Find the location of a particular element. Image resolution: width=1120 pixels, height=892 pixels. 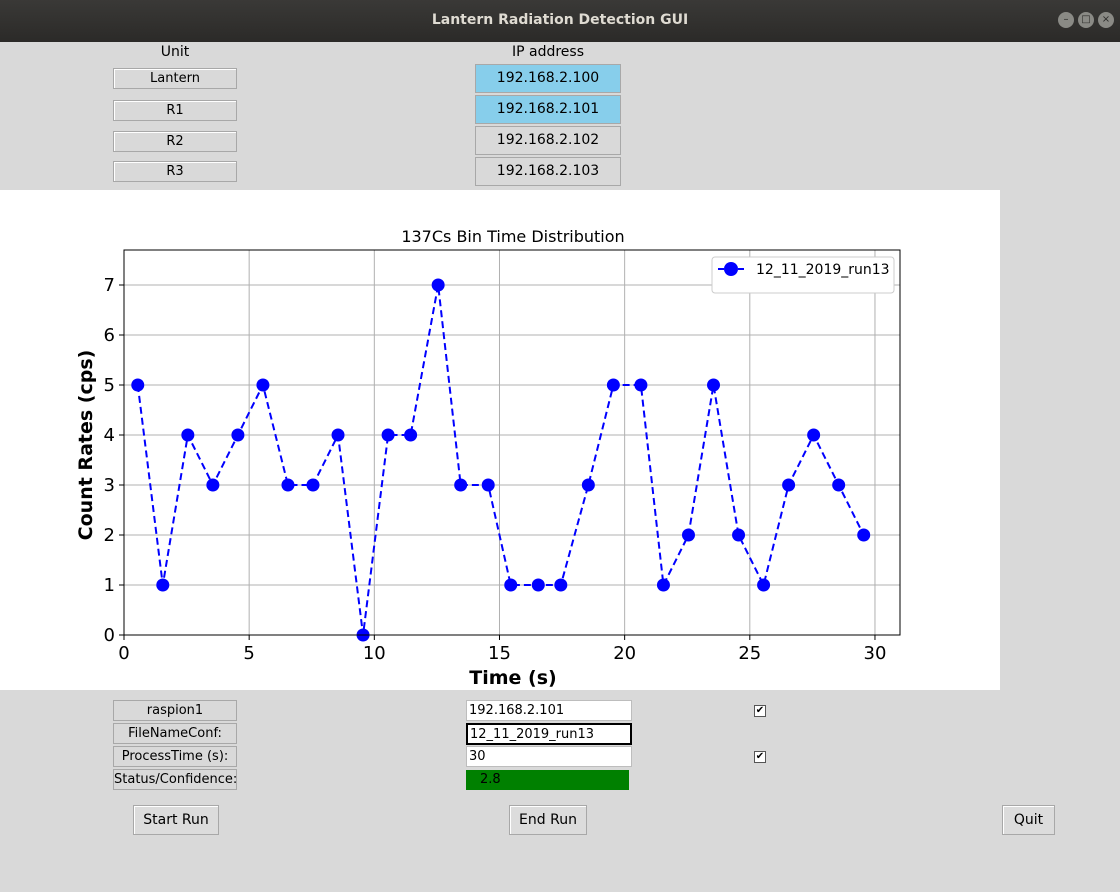

y-tick-label: 4 is located at coordinates (109, 435).